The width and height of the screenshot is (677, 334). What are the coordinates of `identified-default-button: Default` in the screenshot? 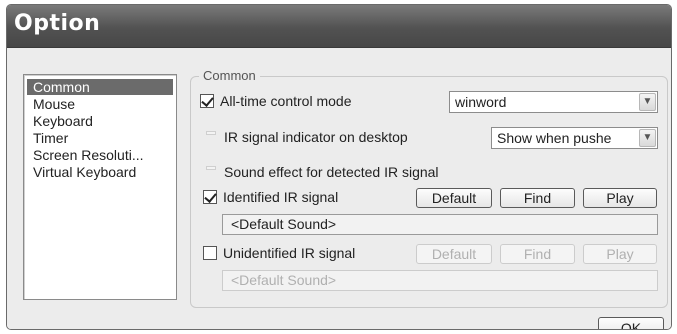 It's located at (454, 198).